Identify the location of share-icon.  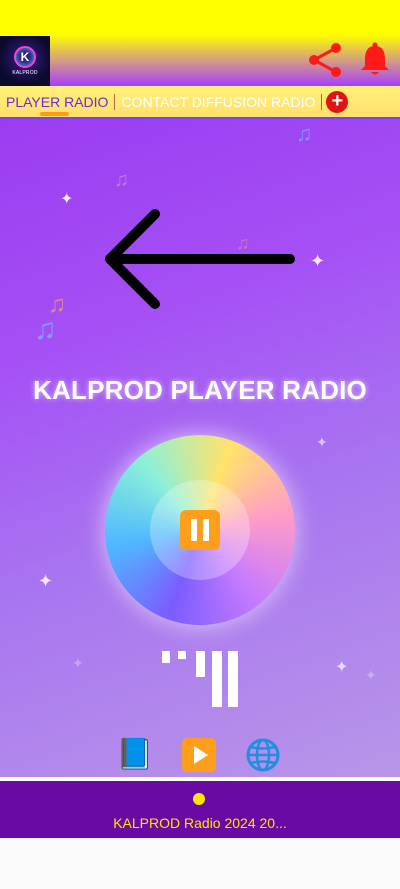
(325, 60).